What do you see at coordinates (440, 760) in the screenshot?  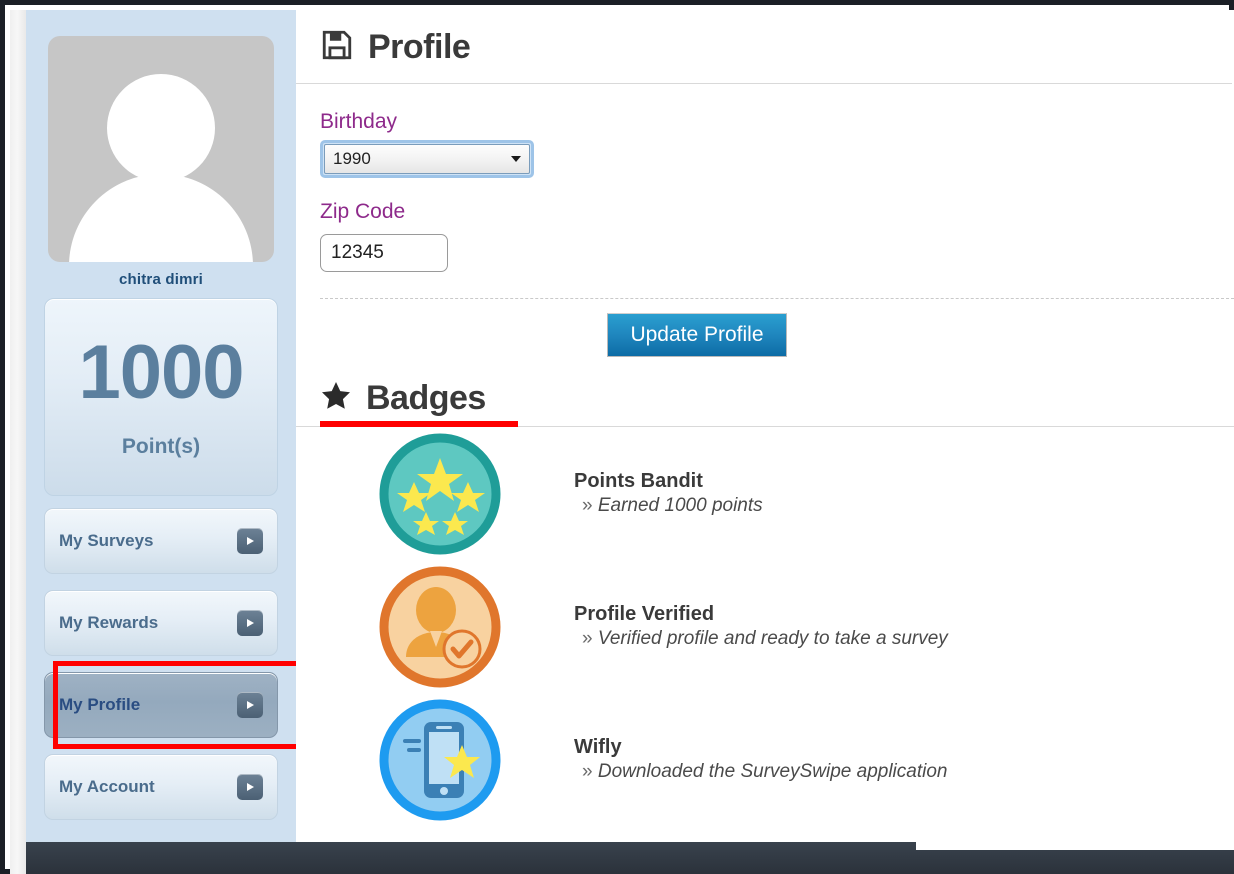 I see `mobile-star-badge-icon` at bounding box center [440, 760].